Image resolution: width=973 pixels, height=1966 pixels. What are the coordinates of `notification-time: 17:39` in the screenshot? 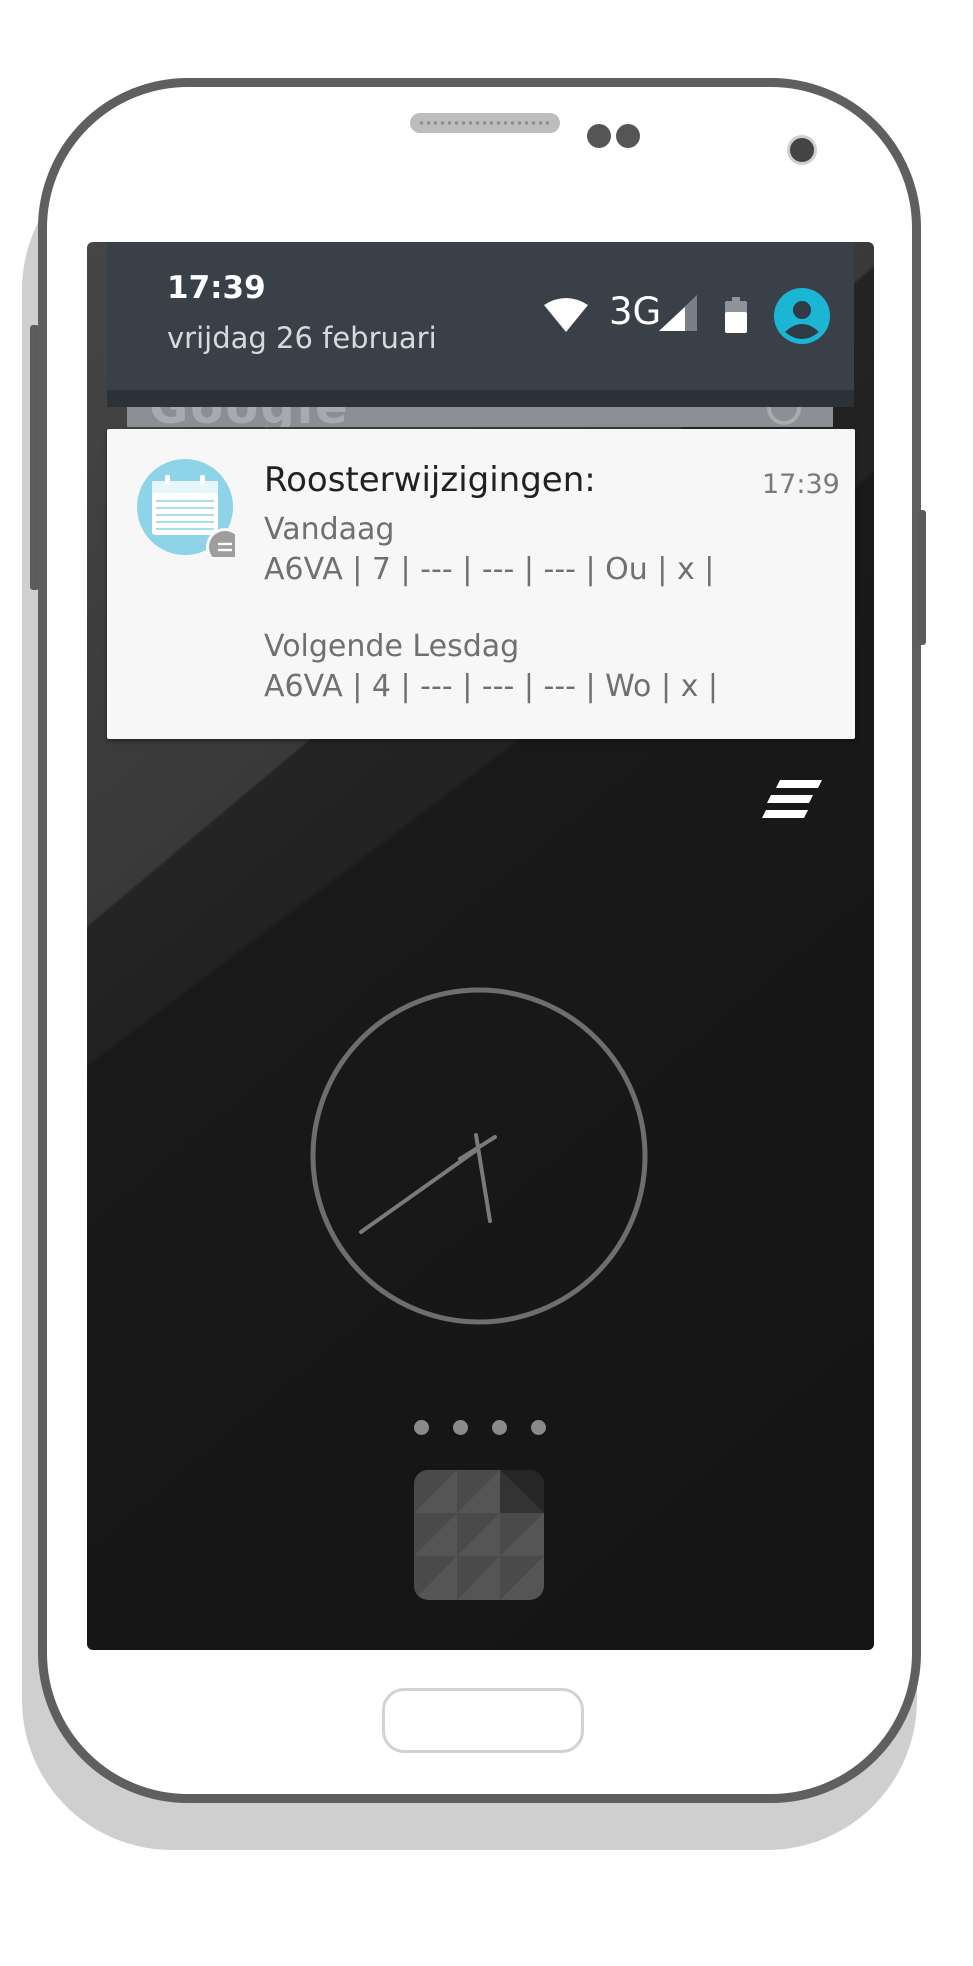 It's located at (801, 484).